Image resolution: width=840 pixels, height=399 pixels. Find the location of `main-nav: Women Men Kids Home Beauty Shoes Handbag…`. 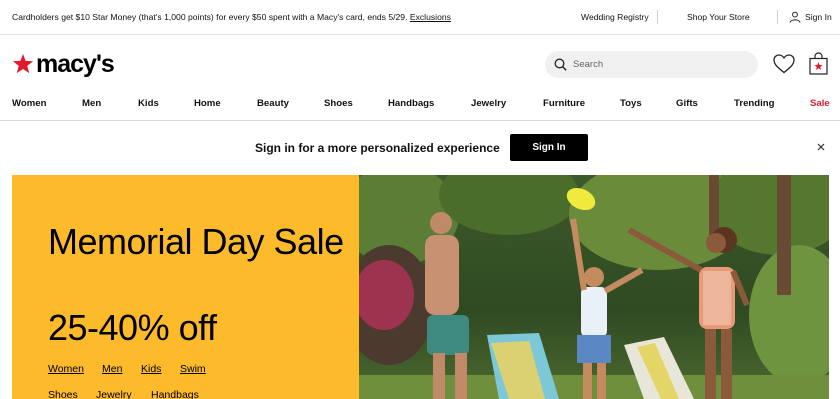

main-nav: Women Men Kids Home Beauty Shoes Handbag… is located at coordinates (420, 106).